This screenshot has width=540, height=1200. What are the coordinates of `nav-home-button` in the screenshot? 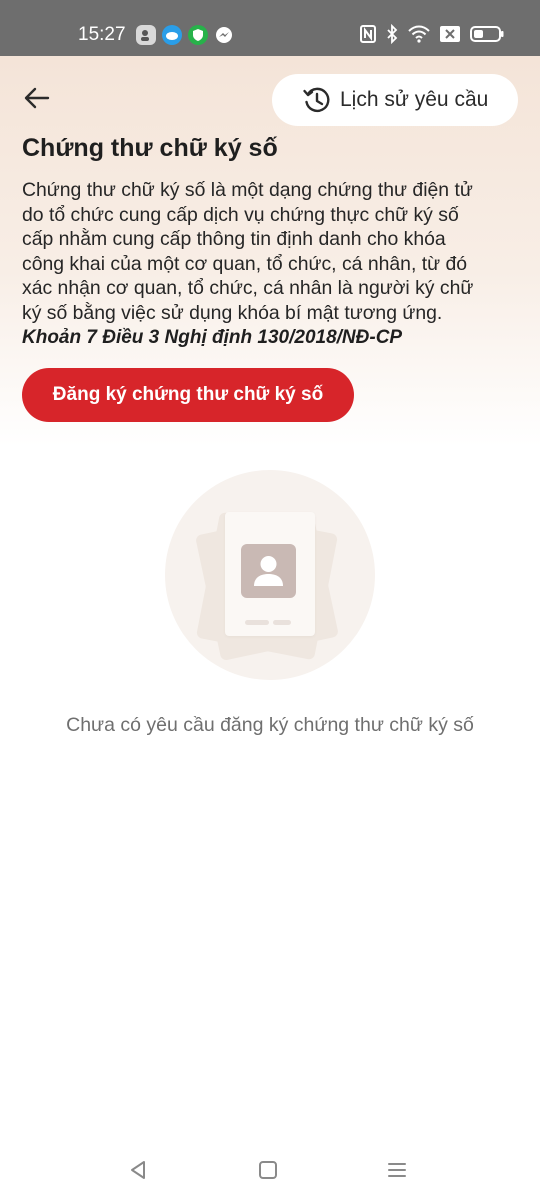 It's located at (268, 1170).